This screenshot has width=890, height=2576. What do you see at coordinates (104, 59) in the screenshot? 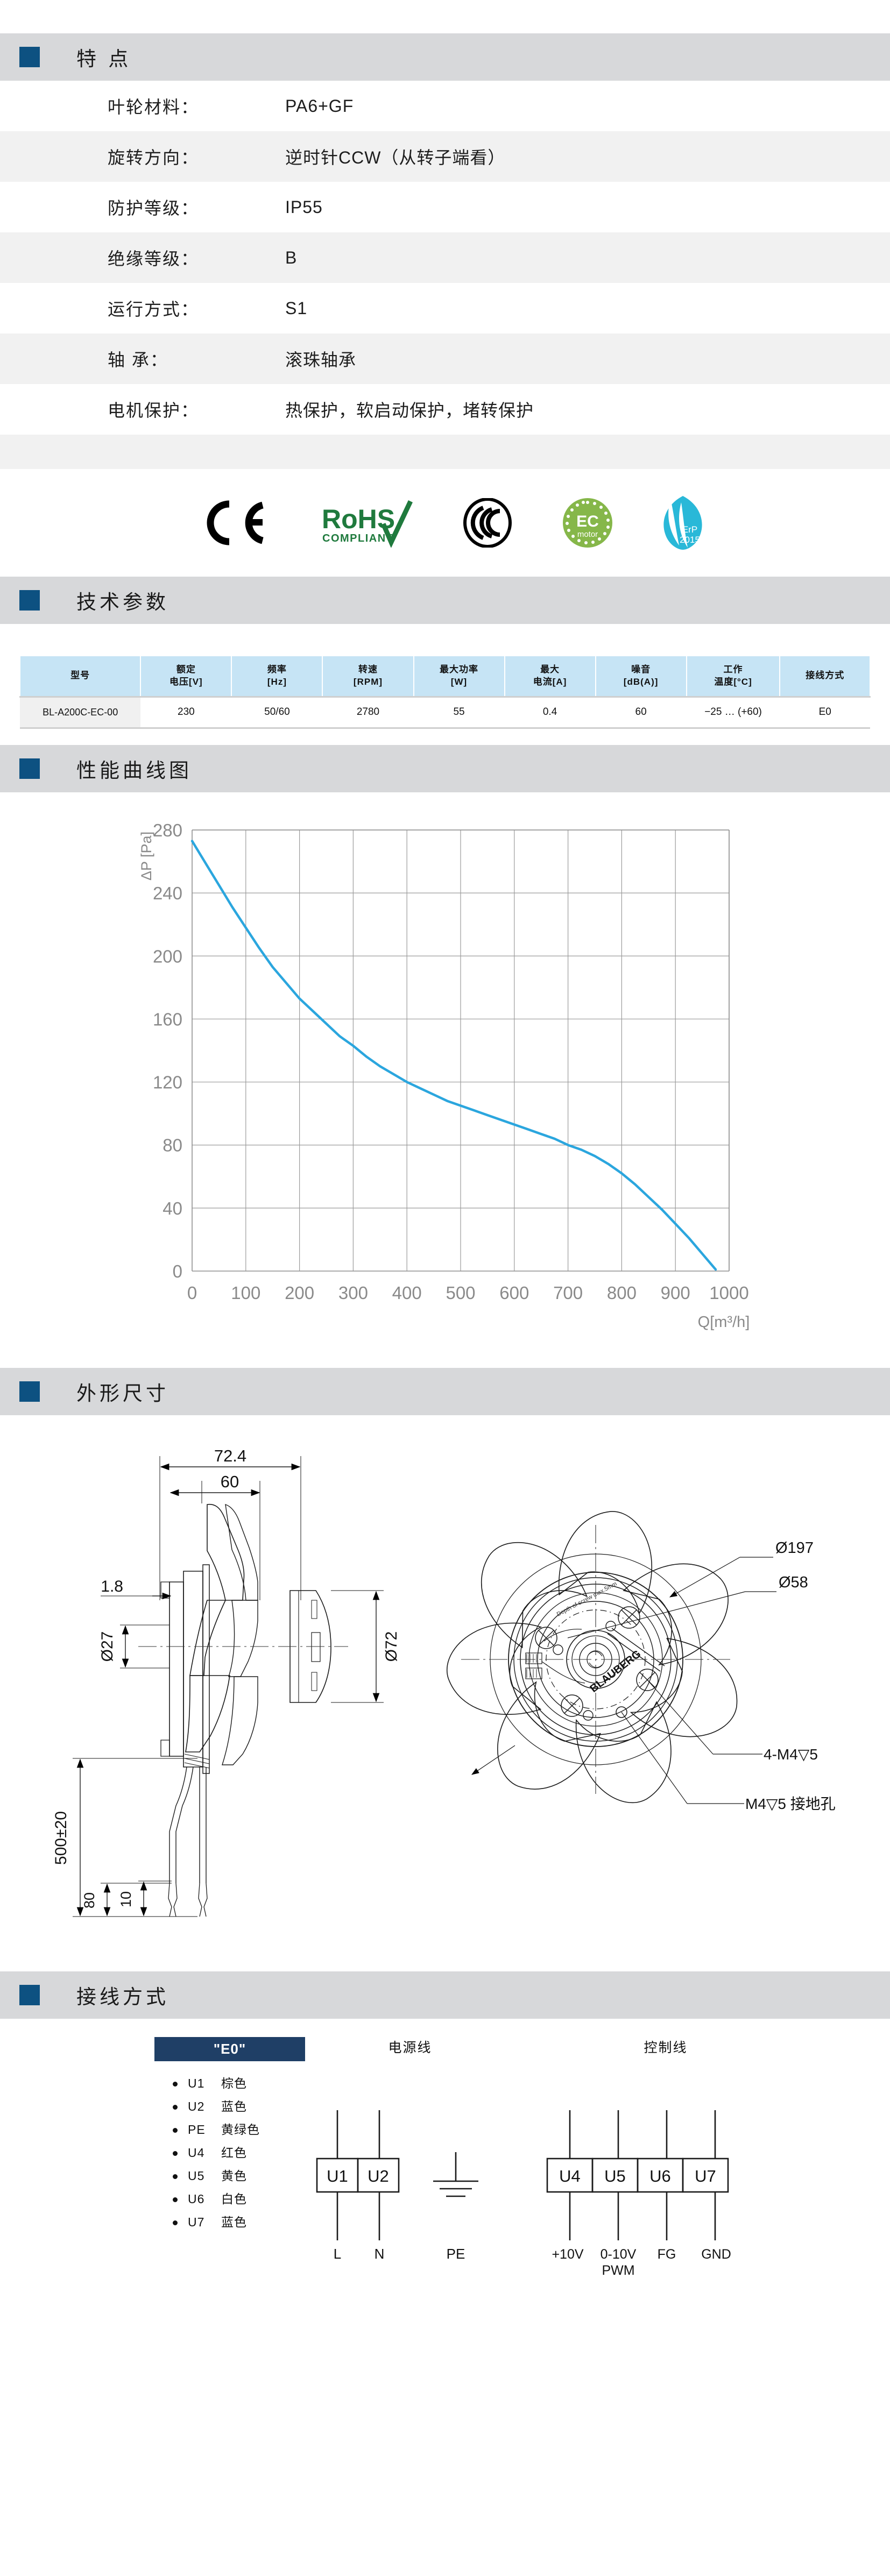
I see `section-title-features: 特 点` at bounding box center [104, 59].